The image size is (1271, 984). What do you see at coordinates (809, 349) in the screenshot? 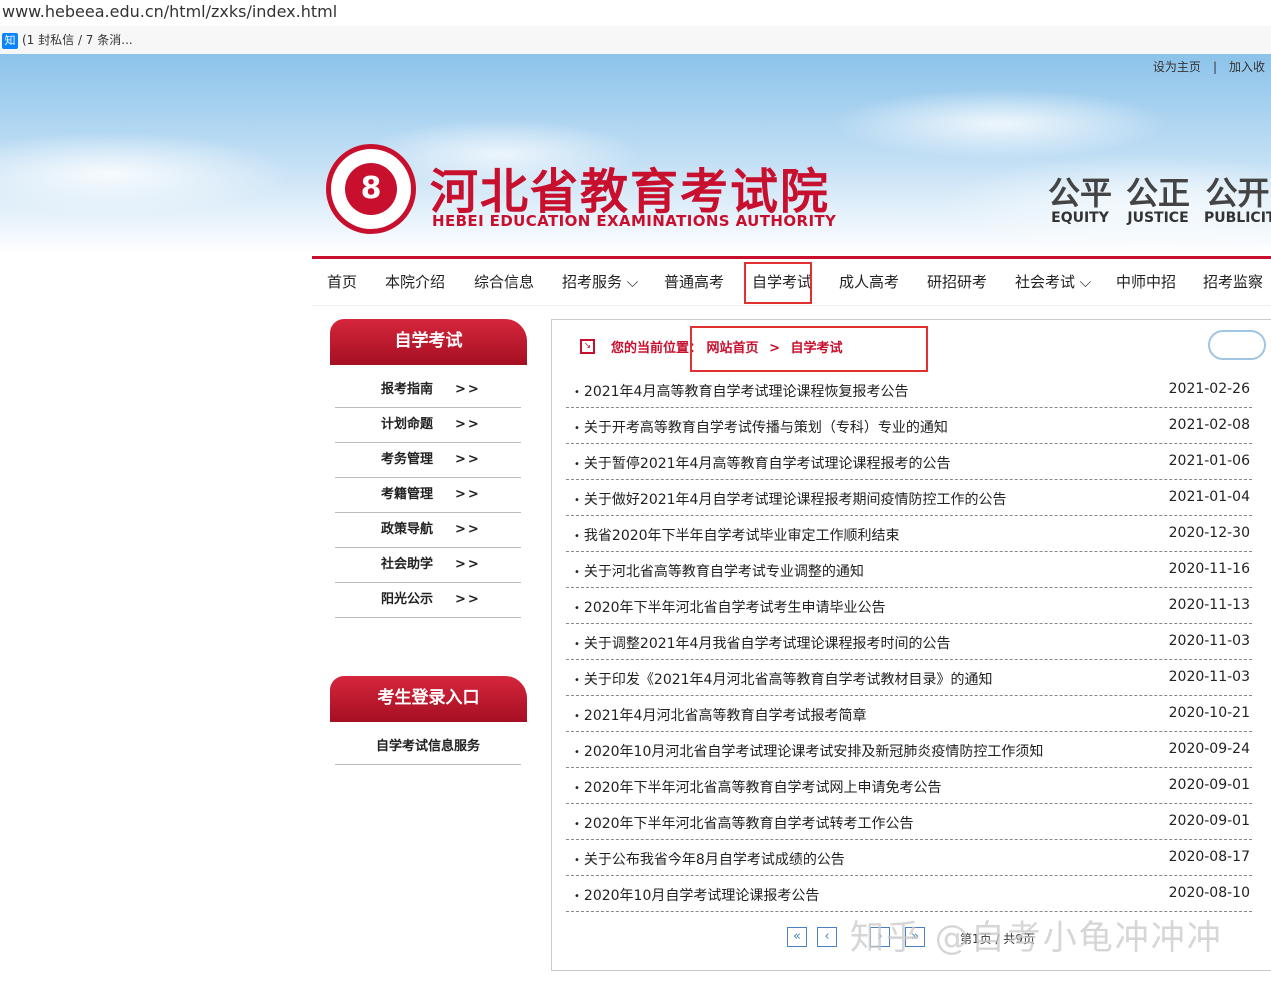
I see `highlight-box-breadcrumb` at bounding box center [809, 349].